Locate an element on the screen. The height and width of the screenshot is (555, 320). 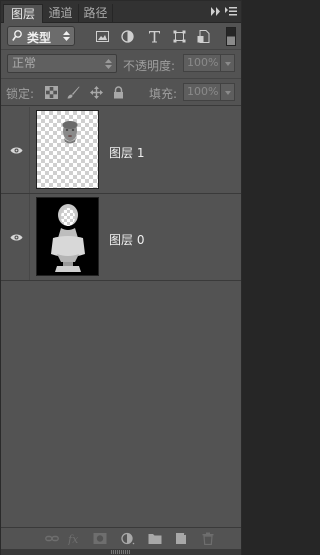
delete-layer-trash-icon is located at coordinates (208, 538).